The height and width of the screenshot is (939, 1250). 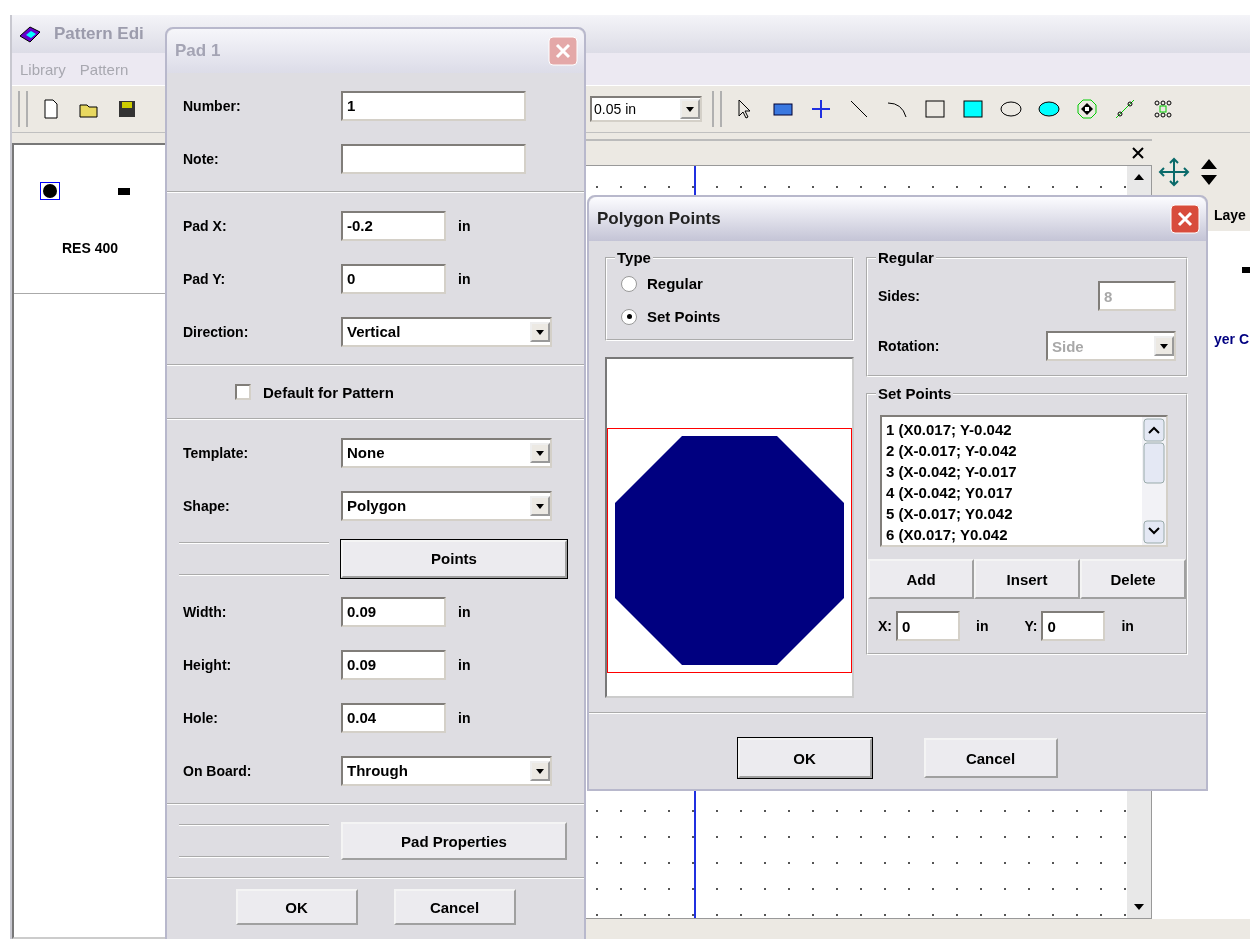 What do you see at coordinates (1012, 513) in the screenshot?
I see `list-item: 5 (X-0.017; Y0.042` at bounding box center [1012, 513].